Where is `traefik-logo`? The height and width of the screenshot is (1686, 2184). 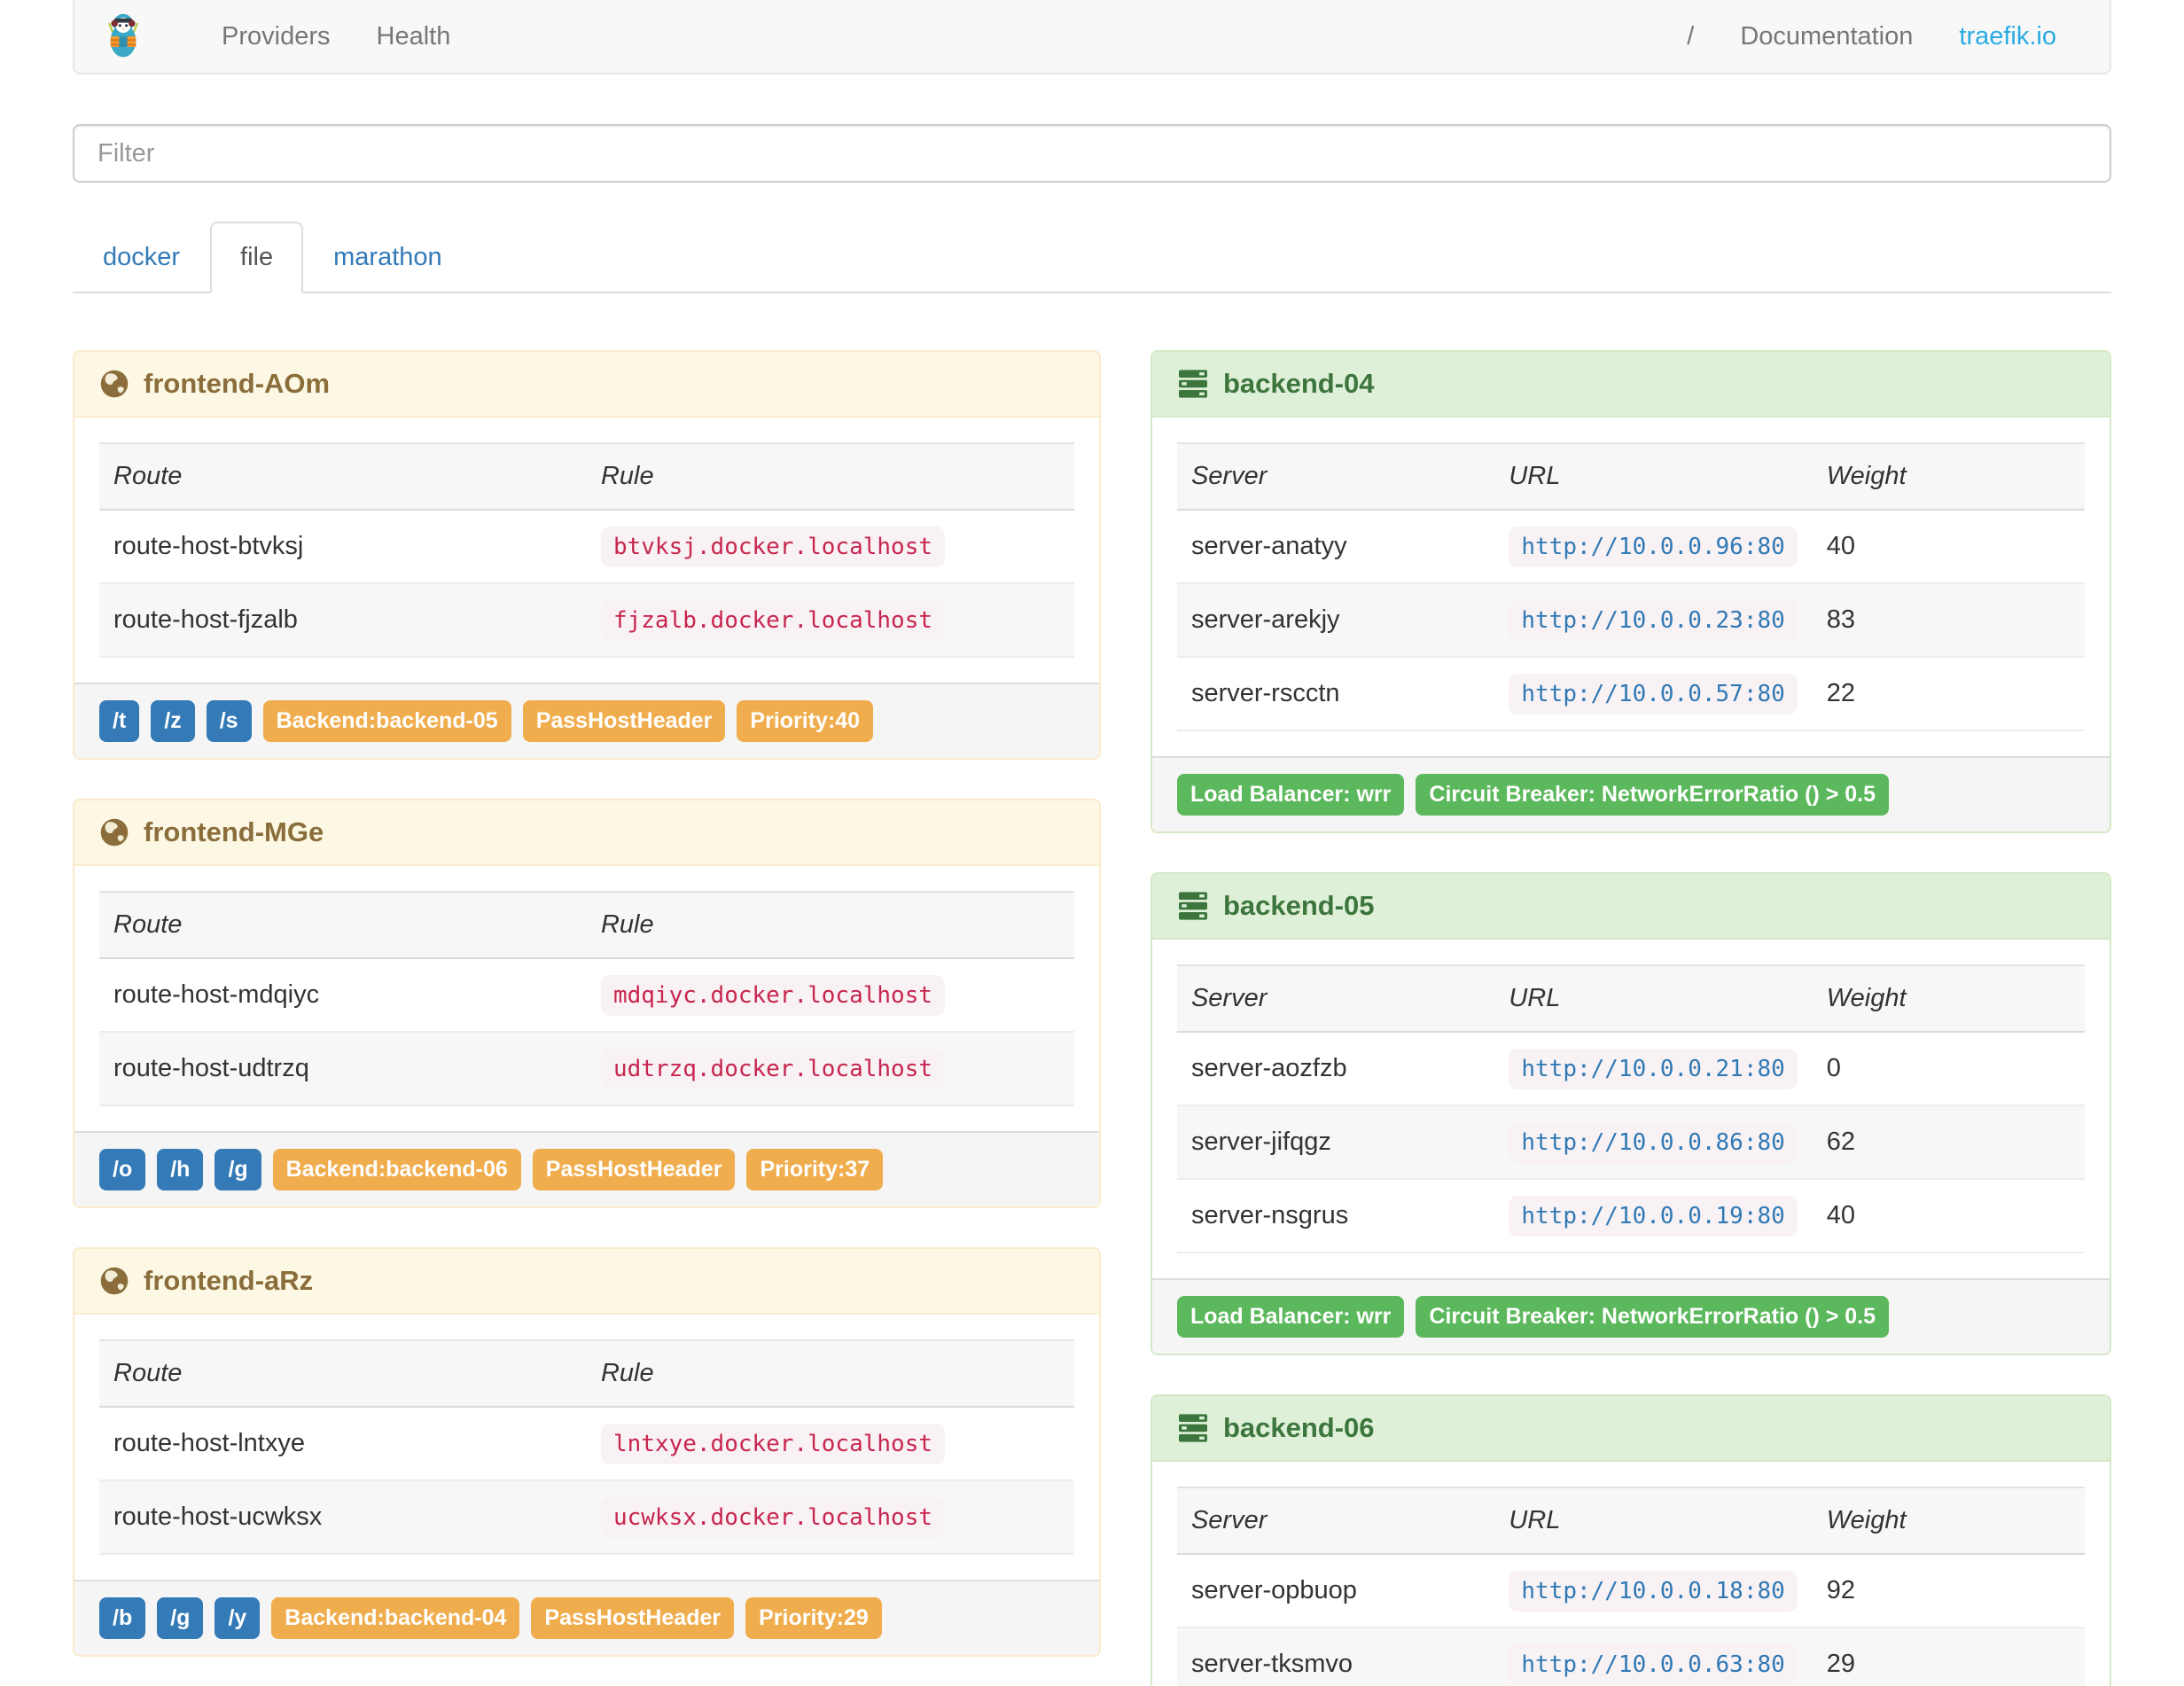 traefik-logo is located at coordinates (123, 37).